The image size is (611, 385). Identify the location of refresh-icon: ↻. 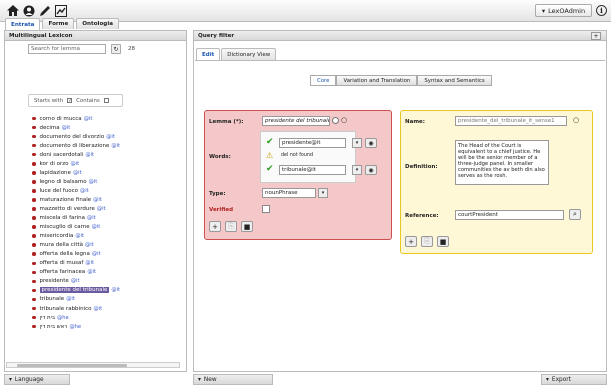
(116, 49).